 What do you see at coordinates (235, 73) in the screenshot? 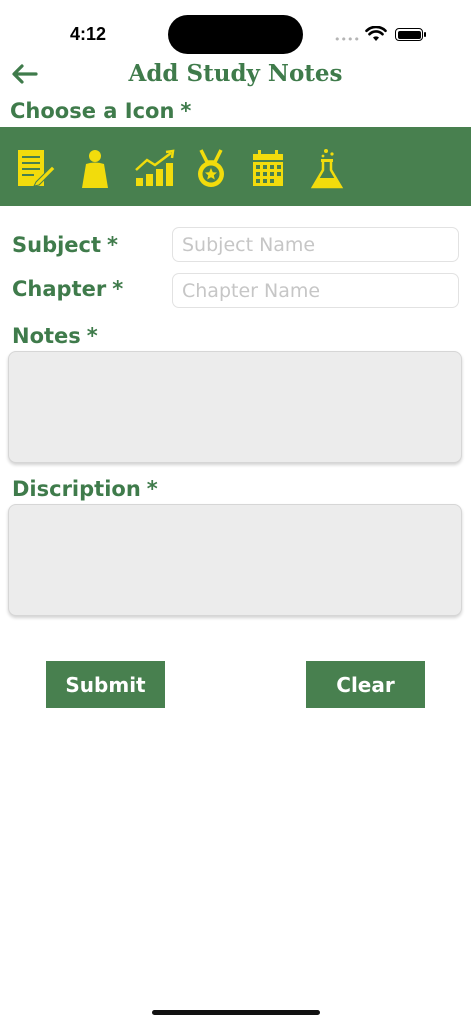
I see `page-title: Add Study Notes` at bounding box center [235, 73].